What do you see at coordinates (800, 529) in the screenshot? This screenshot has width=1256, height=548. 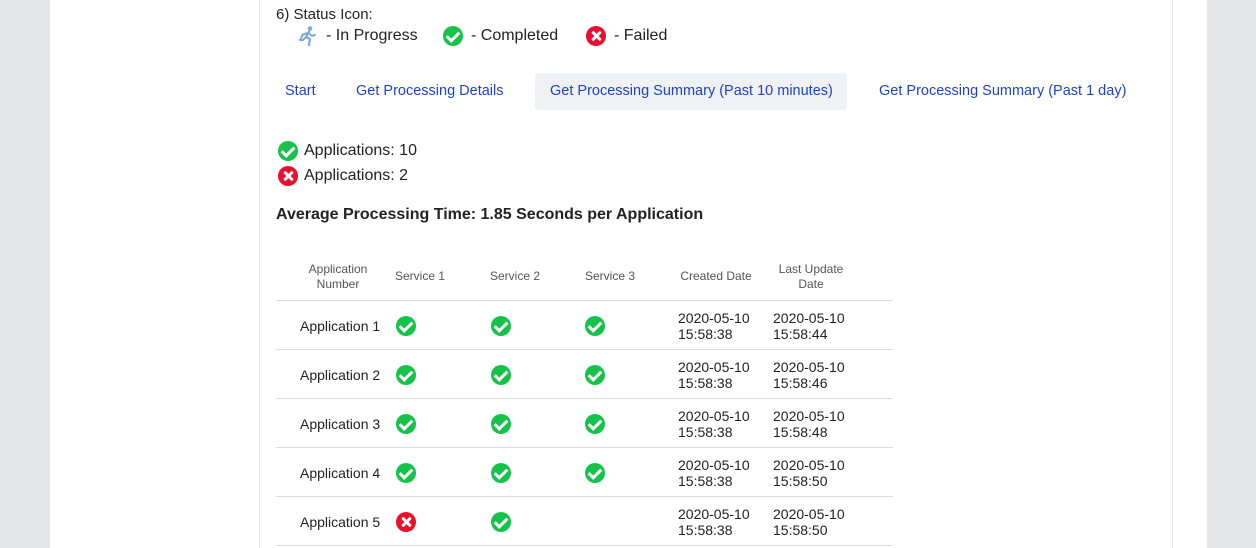 I see `updated-time-text: 15:58:50` at bounding box center [800, 529].